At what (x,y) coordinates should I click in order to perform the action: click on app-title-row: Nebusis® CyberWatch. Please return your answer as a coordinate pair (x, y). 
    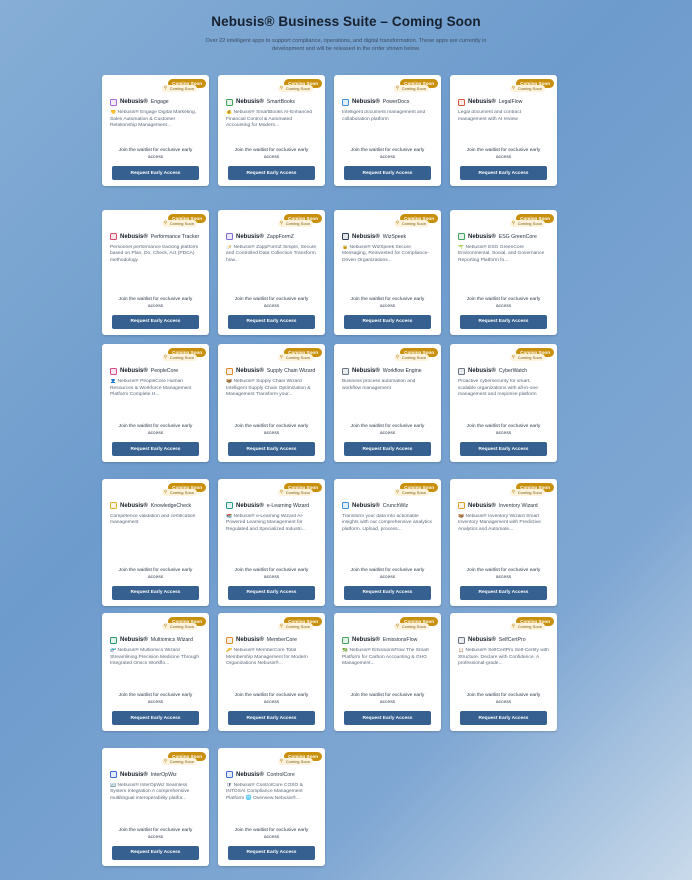
    Looking at the image, I should click on (503, 371).